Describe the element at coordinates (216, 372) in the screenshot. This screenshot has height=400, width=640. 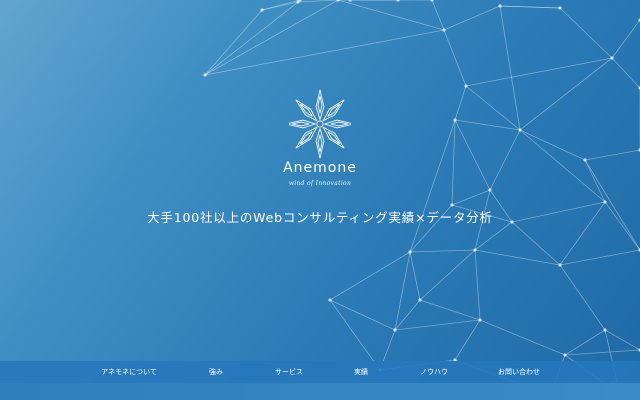
I see `nav-item-strengths: 強み` at that location.